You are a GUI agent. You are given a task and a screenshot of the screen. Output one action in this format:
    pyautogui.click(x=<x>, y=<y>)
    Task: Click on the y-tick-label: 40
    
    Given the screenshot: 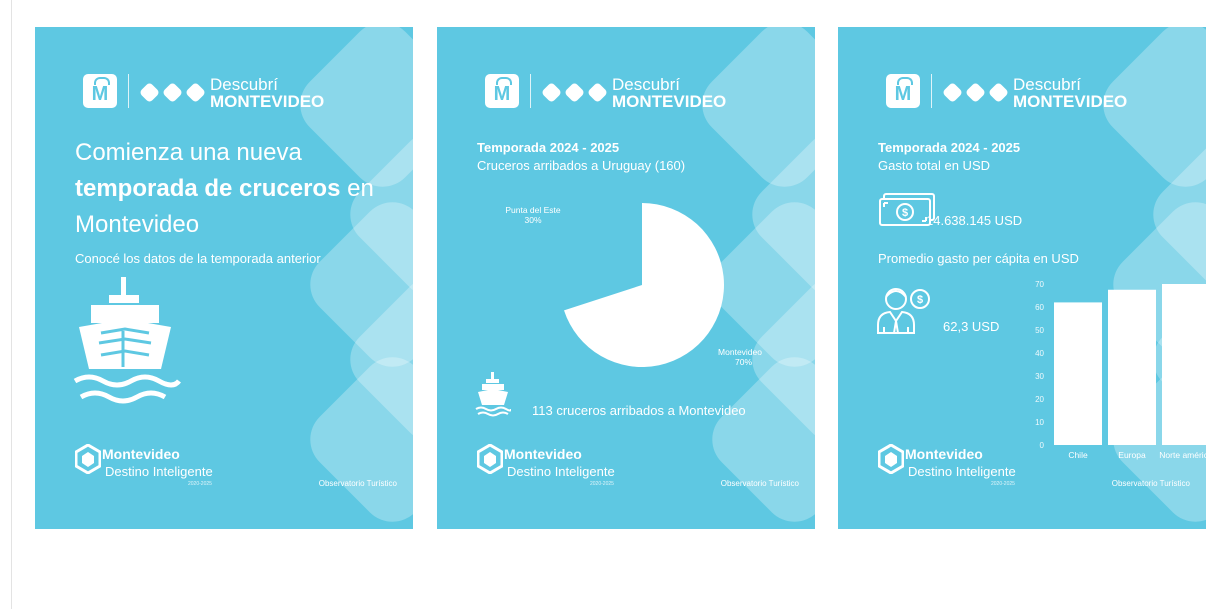 What is the action you would take?
    pyautogui.click(x=1039, y=353)
    